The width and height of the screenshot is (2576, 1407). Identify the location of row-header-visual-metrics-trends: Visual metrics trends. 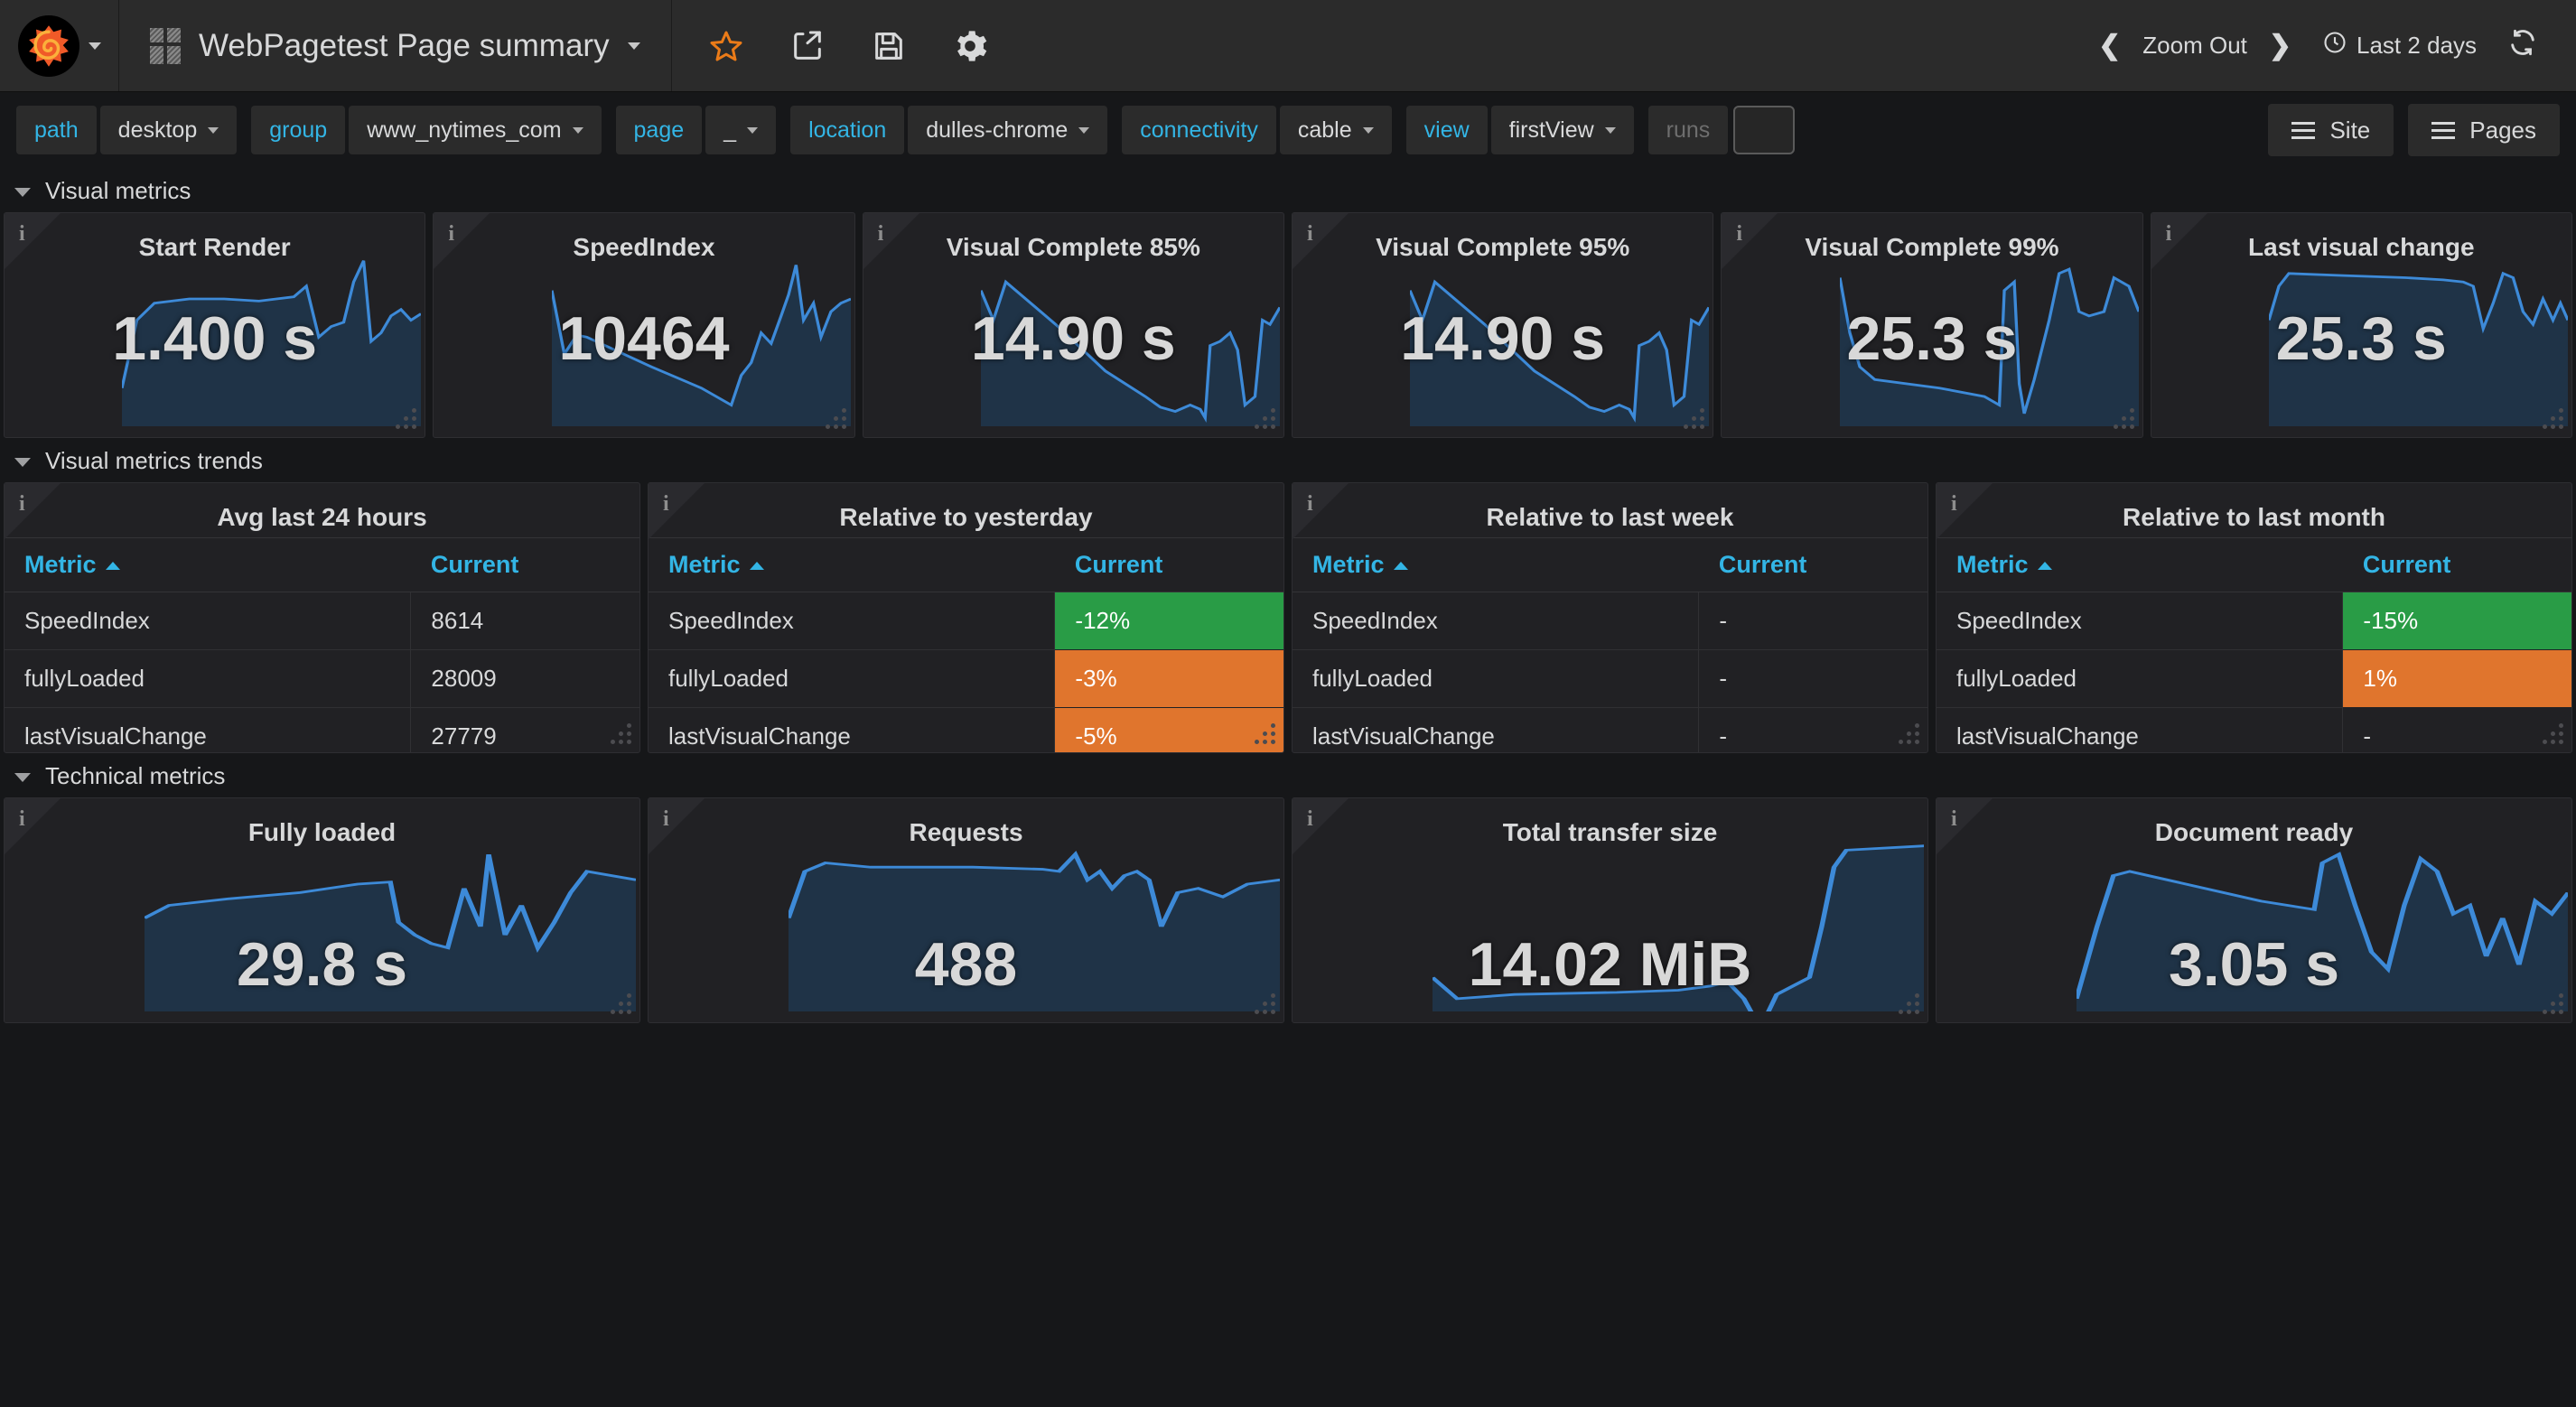
(1288, 460).